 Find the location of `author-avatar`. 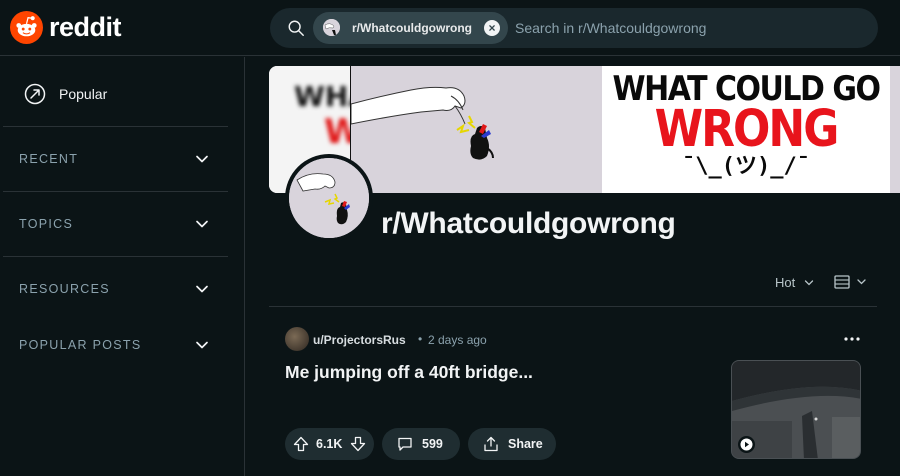

author-avatar is located at coordinates (297, 339).